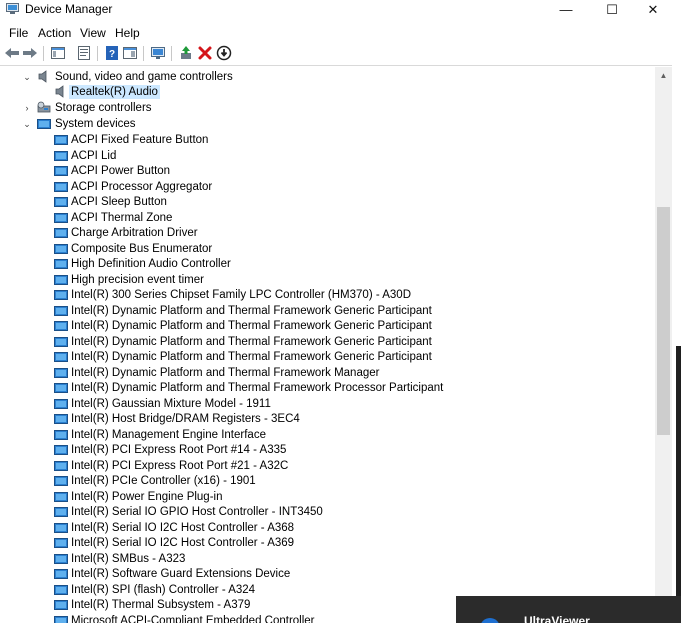  I want to click on device-item: Composite Bus Enumerator, so click(327, 249).